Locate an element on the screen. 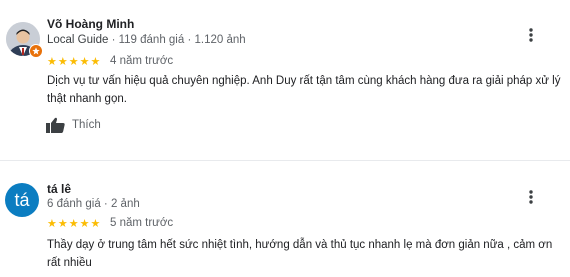 Image resolution: width=570 pixels, height=277 pixels. local-guide-label: Local Guide is located at coordinates (78, 40).